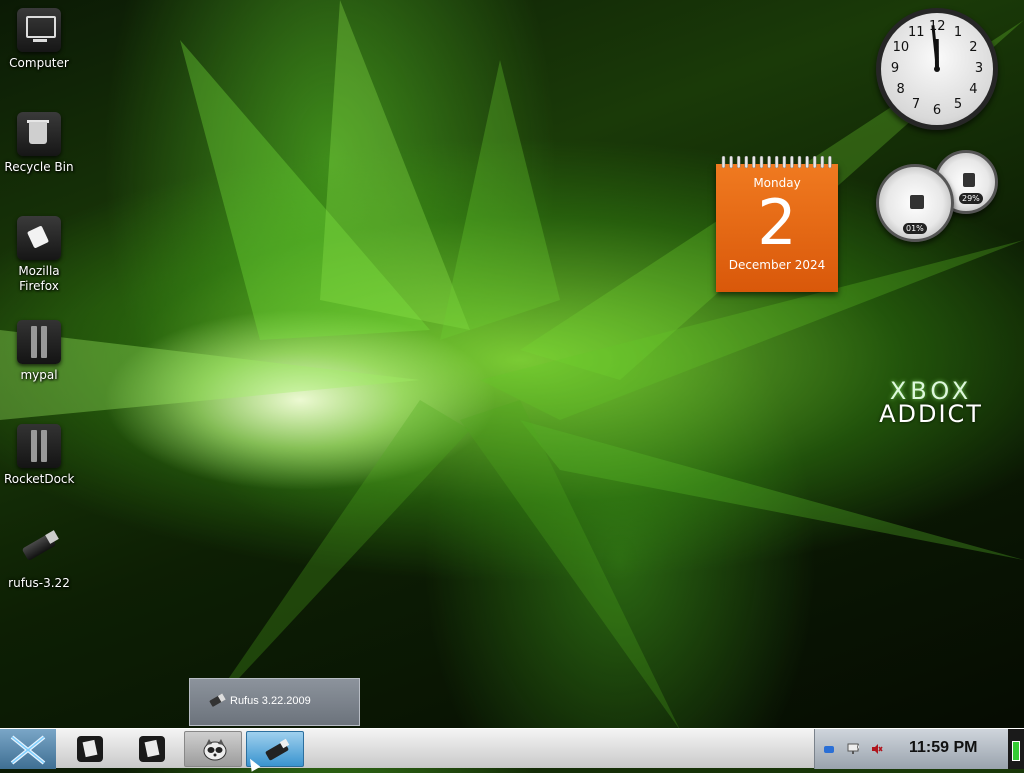 The width and height of the screenshot is (1024, 773). Describe the element at coordinates (877, 749) in the screenshot. I see `volume-muted-icon` at that location.